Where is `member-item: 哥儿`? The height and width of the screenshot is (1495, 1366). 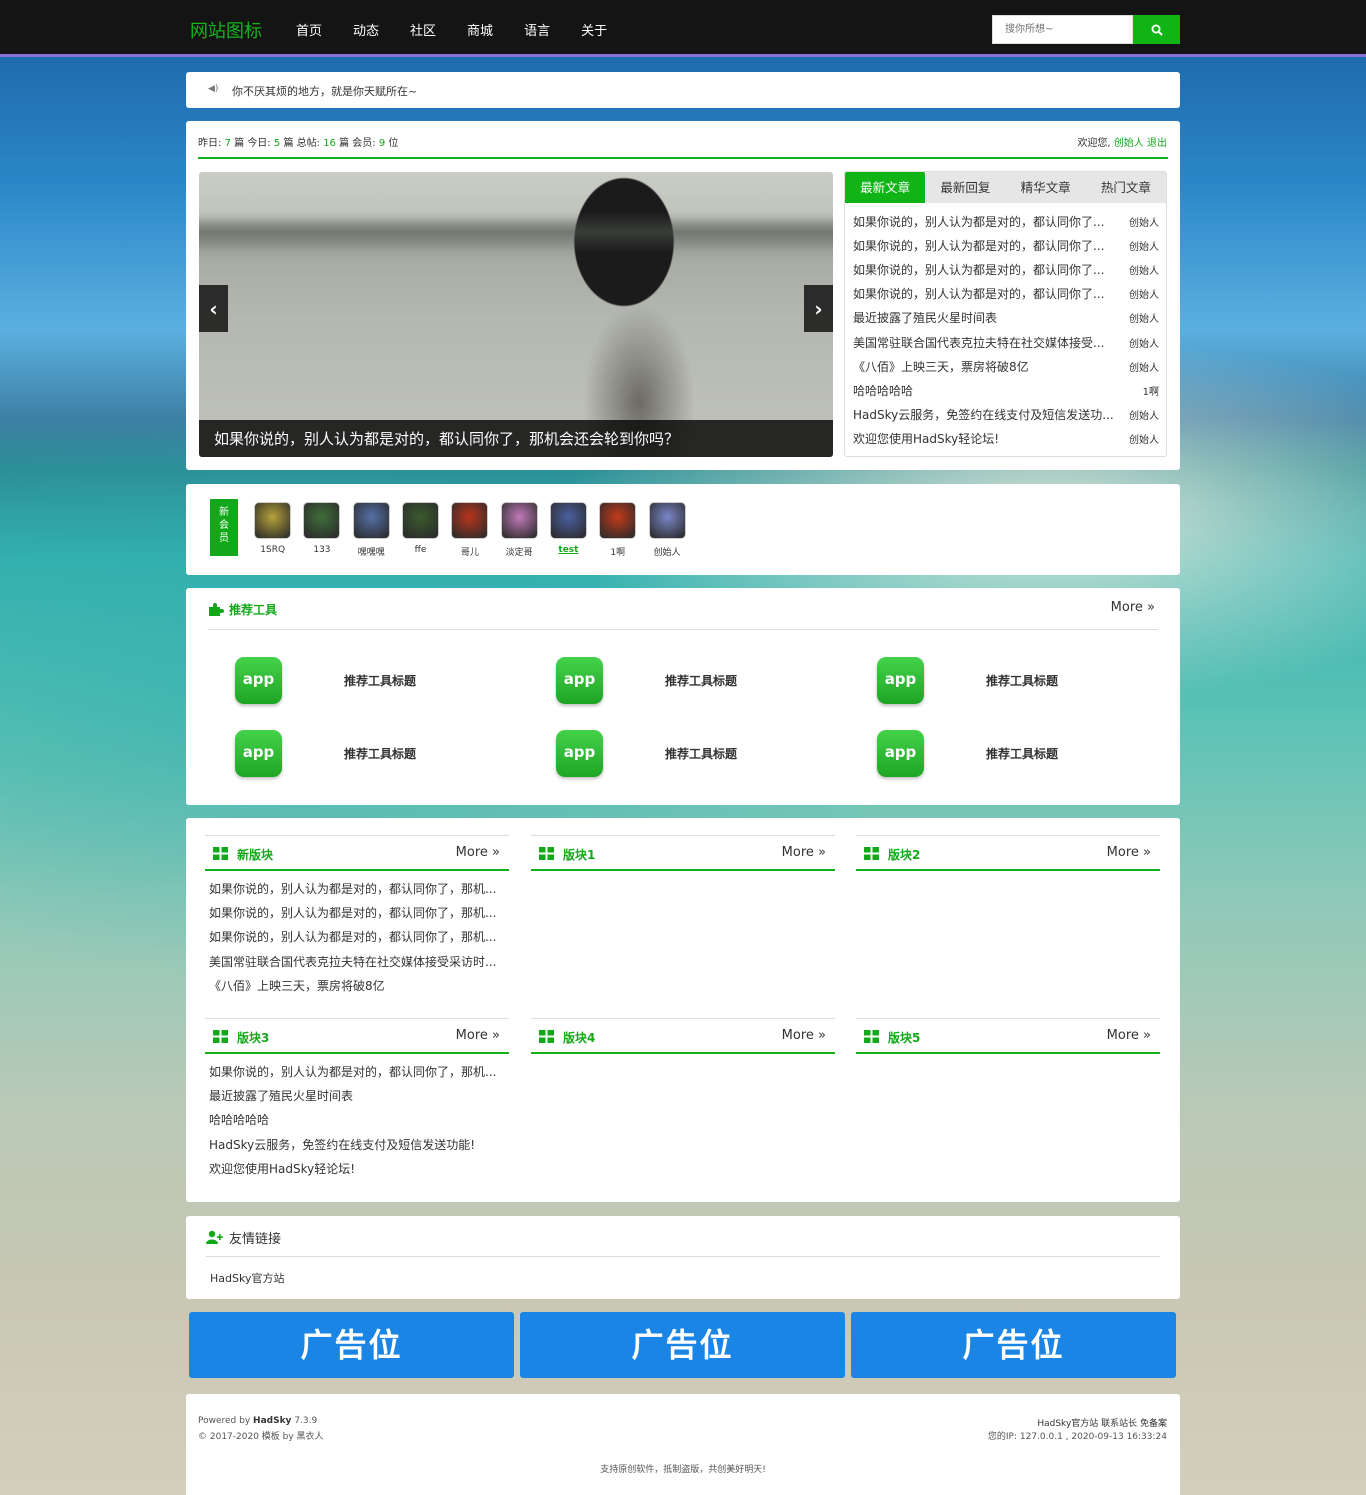
member-item: 哥儿 is located at coordinates (469, 530).